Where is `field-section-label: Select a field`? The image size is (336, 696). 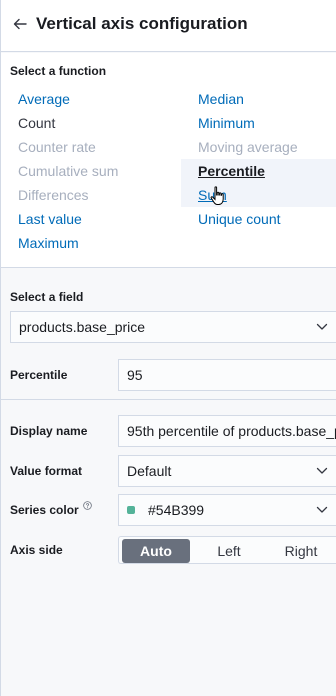 field-section-label: Select a field is located at coordinates (47, 297).